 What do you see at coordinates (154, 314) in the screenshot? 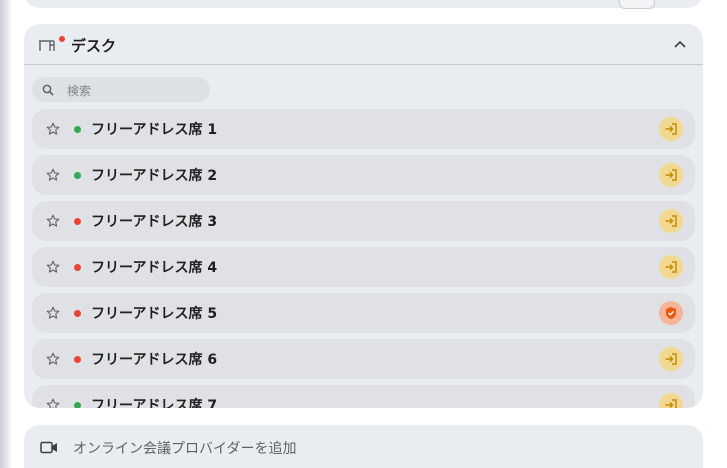
I see `room-name: フリーアドレス席 5` at bounding box center [154, 314].